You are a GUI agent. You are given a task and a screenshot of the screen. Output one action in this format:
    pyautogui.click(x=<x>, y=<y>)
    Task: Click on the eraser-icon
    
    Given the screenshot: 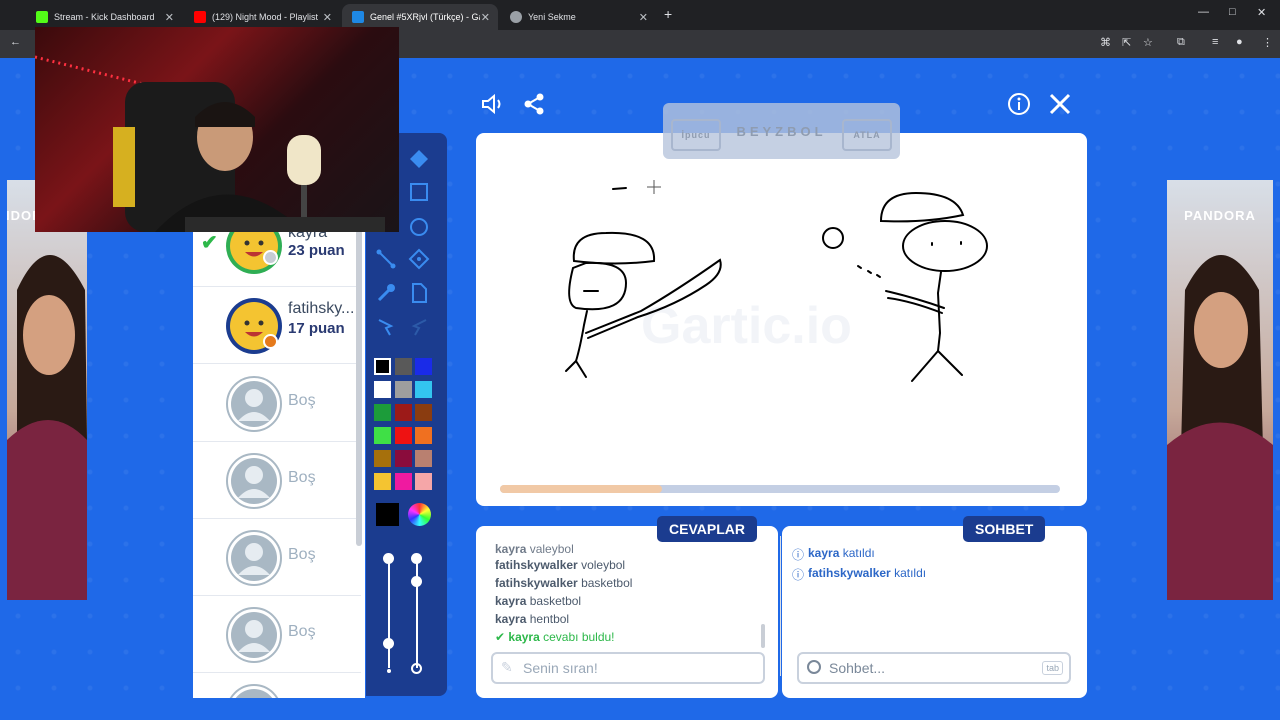 What is the action you would take?
    pyautogui.click(x=419, y=259)
    